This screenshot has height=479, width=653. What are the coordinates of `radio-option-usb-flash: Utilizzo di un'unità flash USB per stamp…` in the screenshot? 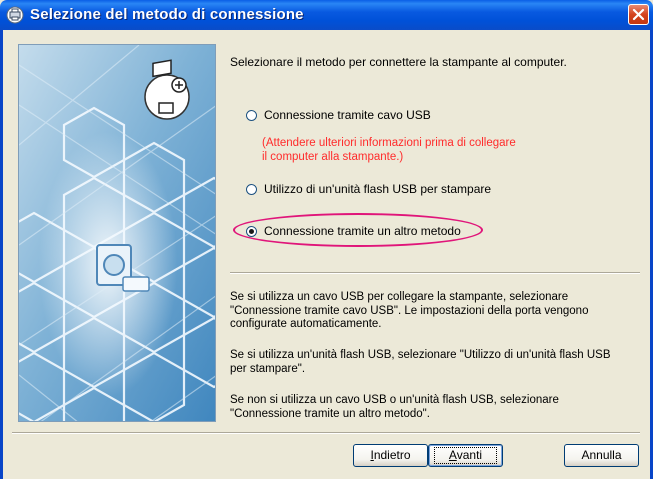 It's located at (368, 189).